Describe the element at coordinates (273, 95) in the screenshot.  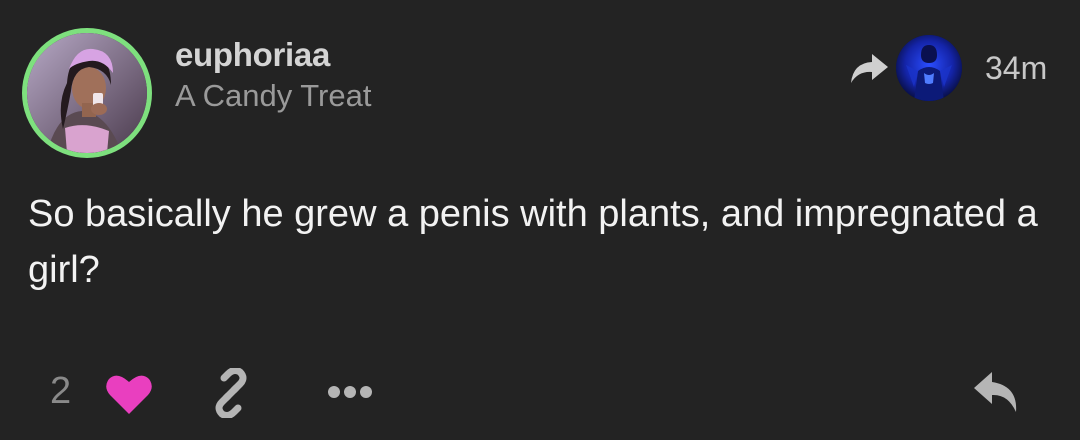
I see `author-subtitle: A Candy Treat` at that location.